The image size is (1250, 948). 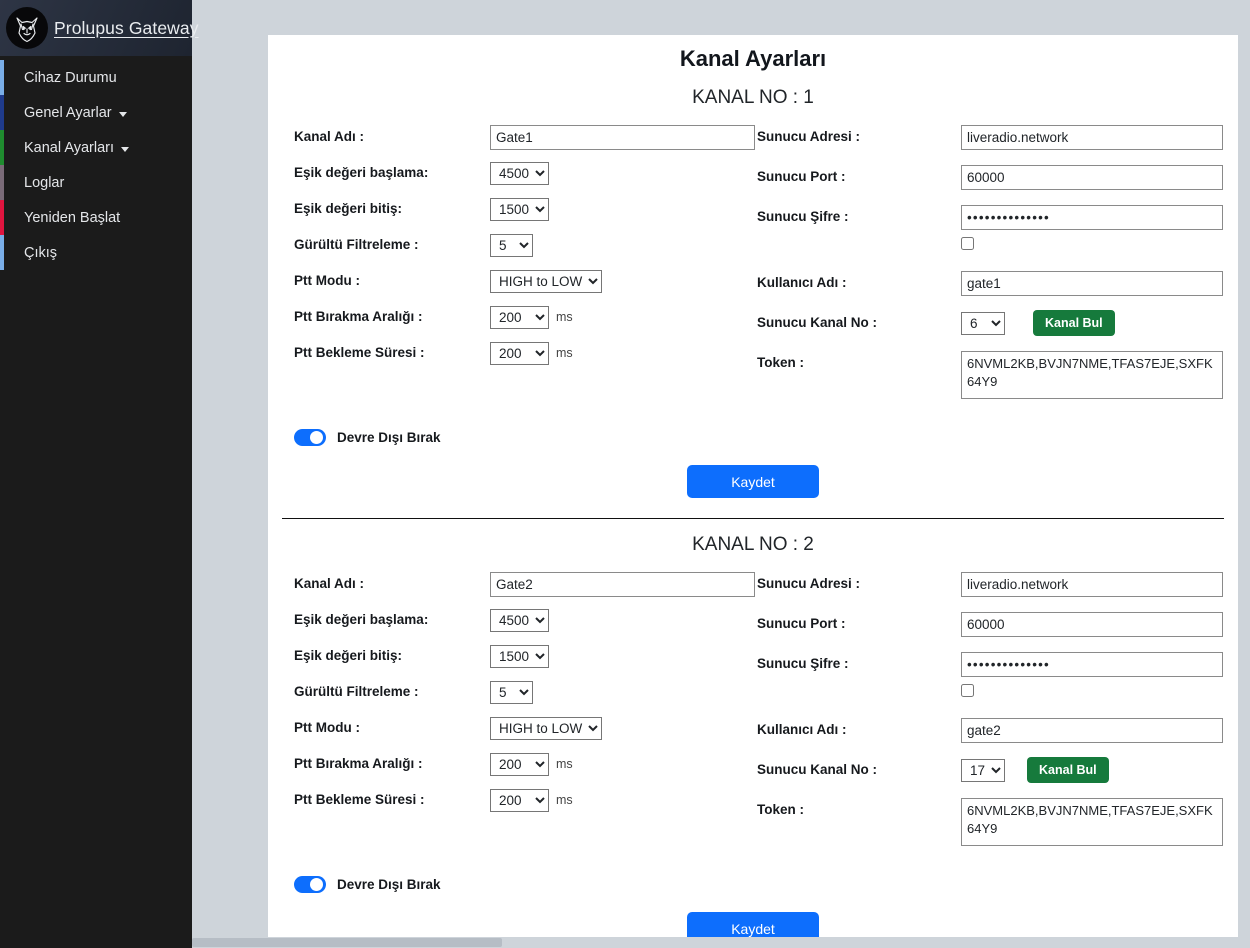 I want to click on field-gurultu-filtreleme: Gürültü Filtreleme : 51234678910, so click(x=523, y=692).